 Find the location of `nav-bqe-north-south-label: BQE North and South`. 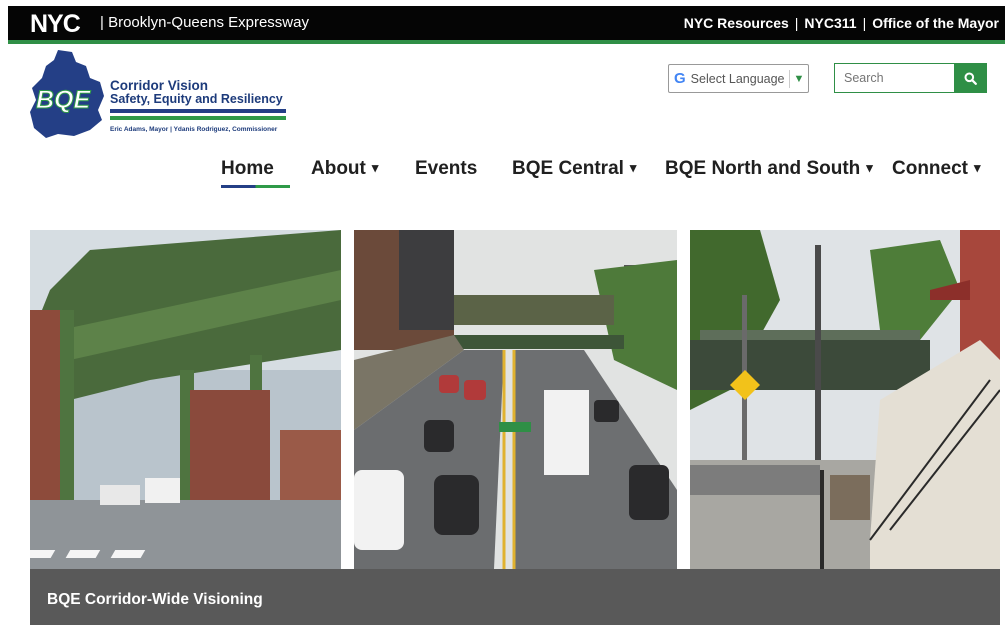

nav-bqe-north-south-label: BQE North and South is located at coordinates (763, 168).